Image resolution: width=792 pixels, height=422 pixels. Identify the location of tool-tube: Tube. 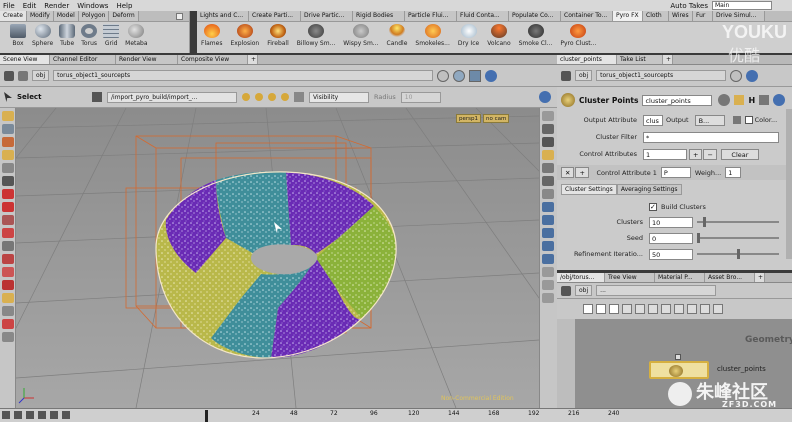
(67, 35).